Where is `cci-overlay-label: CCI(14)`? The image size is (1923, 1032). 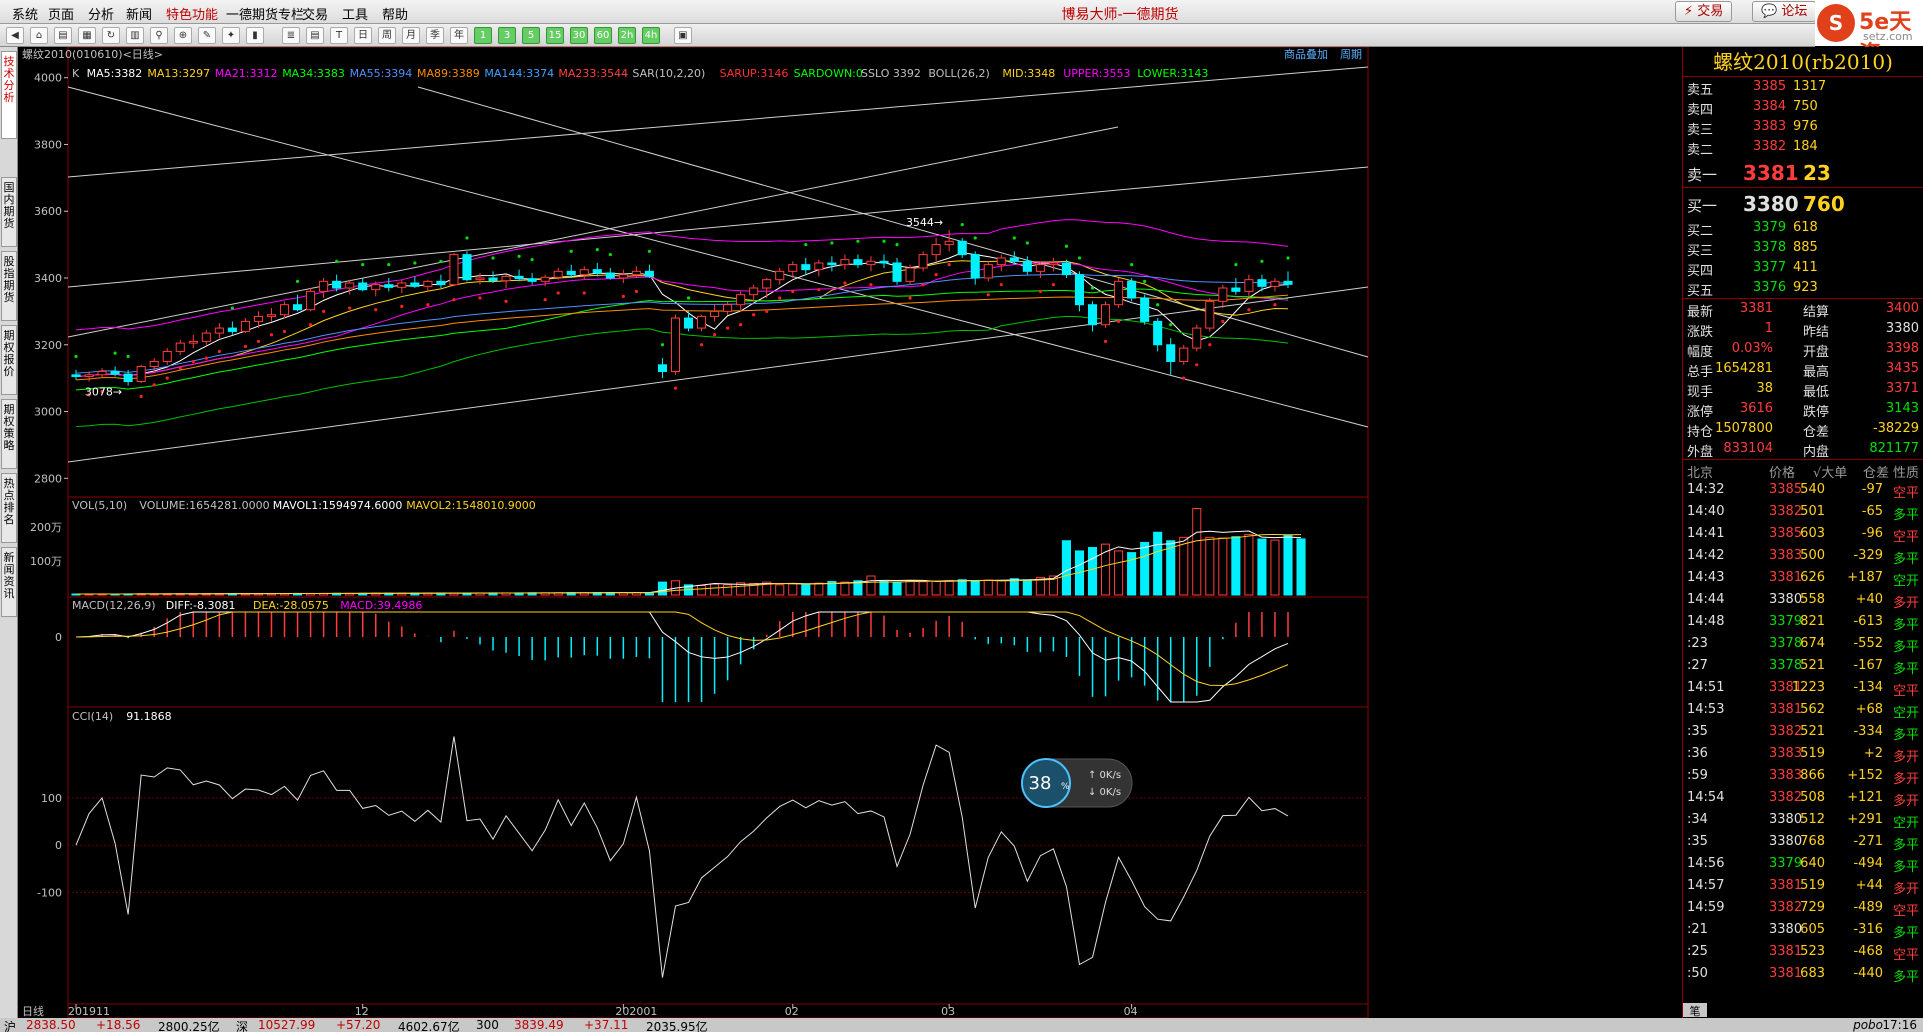 cci-overlay-label: CCI(14) is located at coordinates (92, 716).